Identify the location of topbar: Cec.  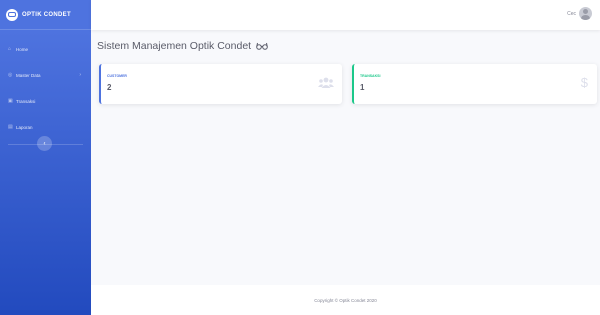
(345, 15).